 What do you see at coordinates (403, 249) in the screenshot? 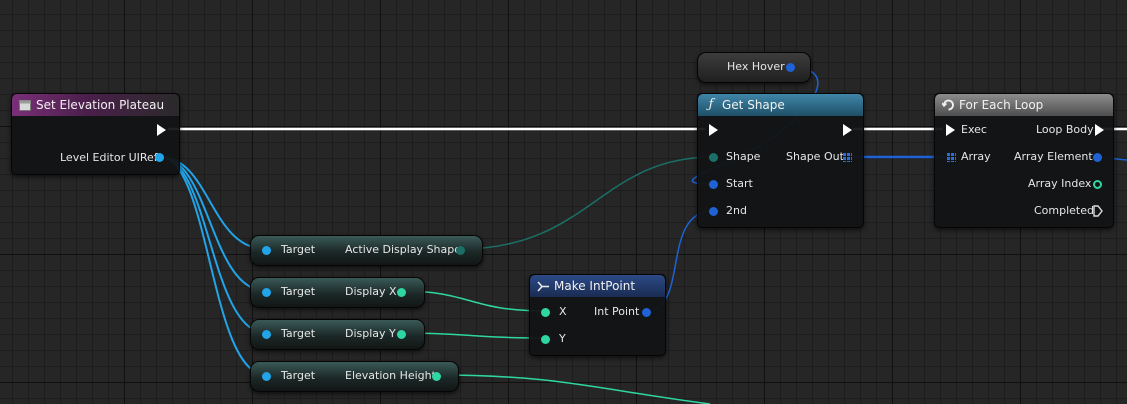
I see `pin-label: Active Display Shape` at bounding box center [403, 249].